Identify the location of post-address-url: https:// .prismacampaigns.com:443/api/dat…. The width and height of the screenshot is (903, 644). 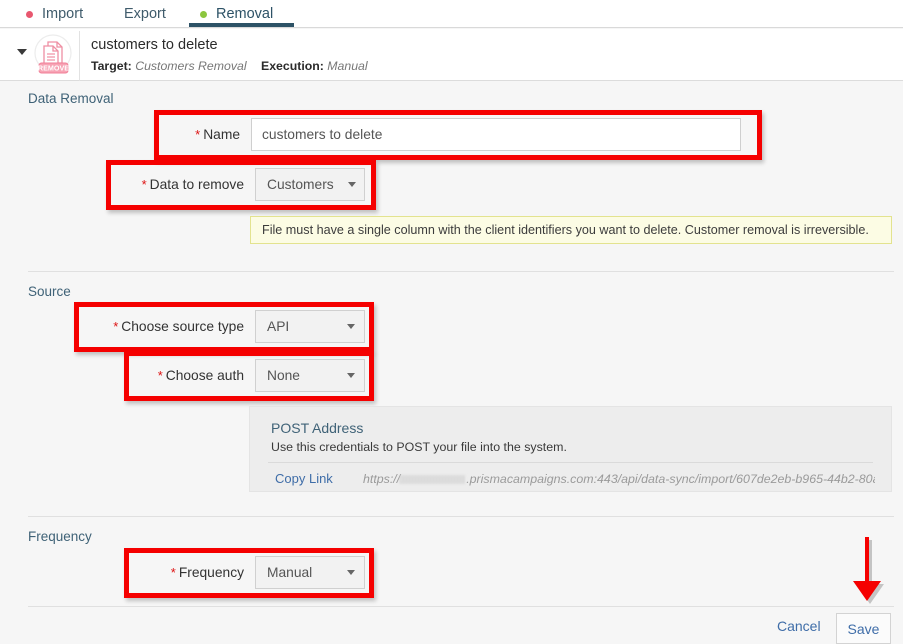
(619, 479).